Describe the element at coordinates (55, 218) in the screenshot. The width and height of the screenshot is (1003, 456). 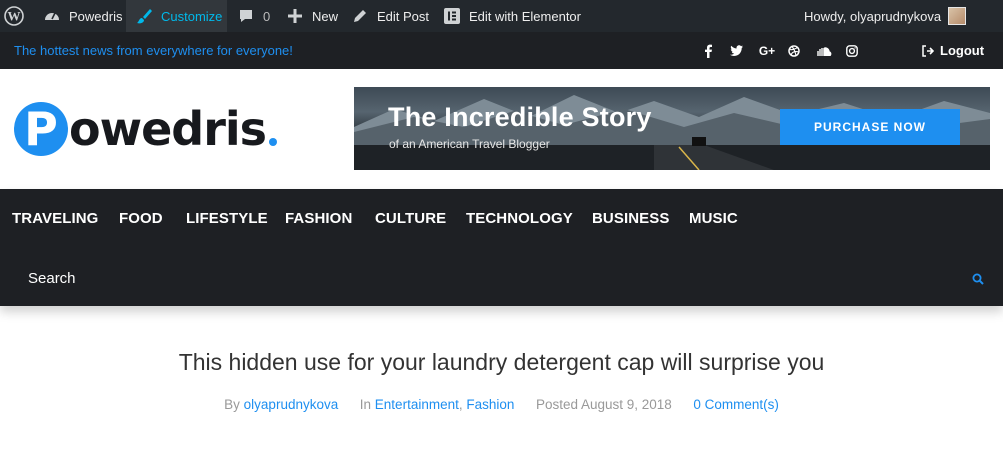
I see `nav-item-traveling: TRAVELING` at that location.